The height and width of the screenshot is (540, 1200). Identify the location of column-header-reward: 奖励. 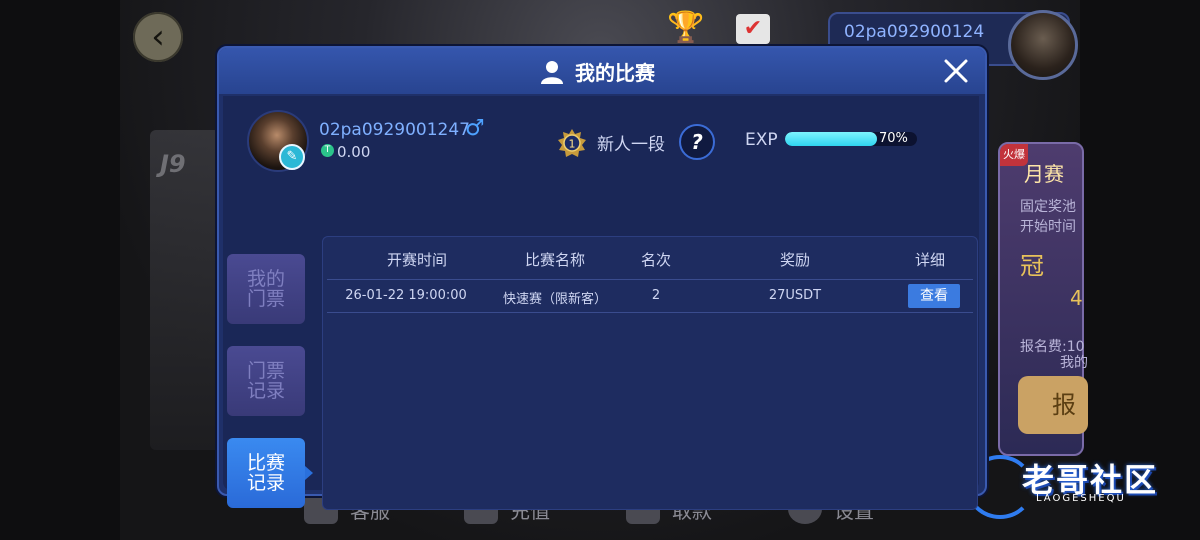
(795, 260).